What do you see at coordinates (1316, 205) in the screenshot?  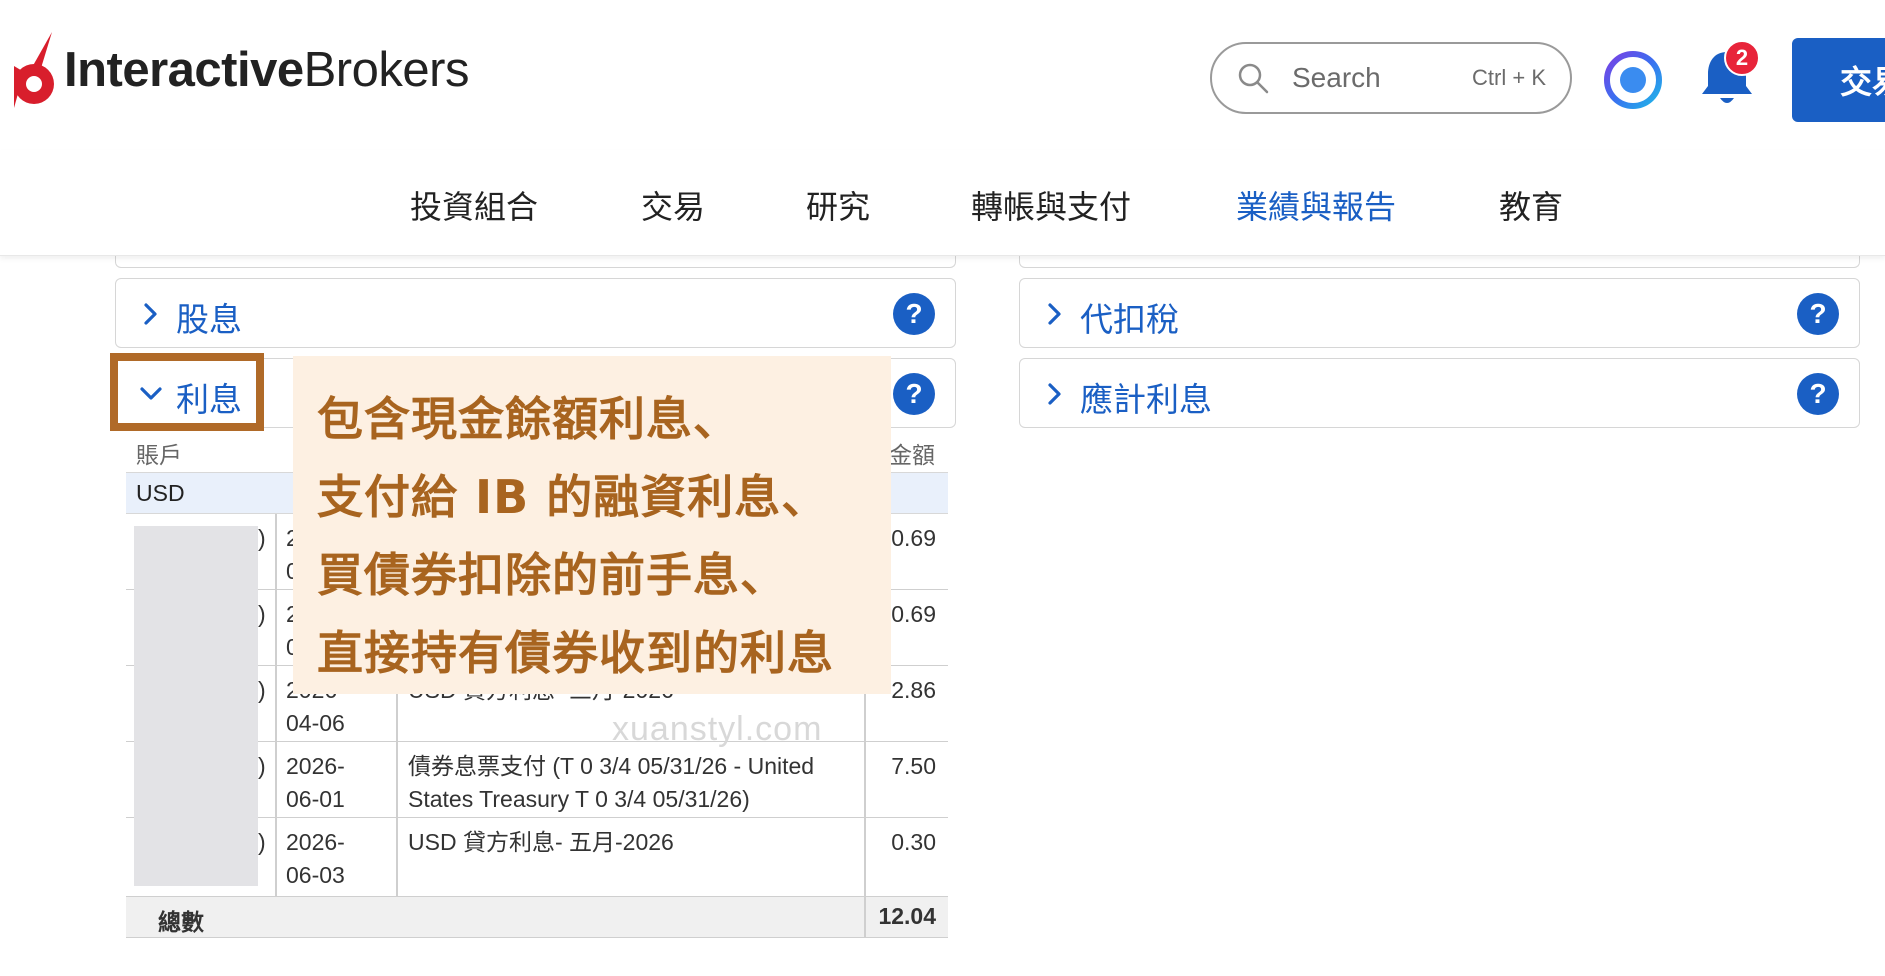 I see `nav-item-performance-reports: 業績與報告` at bounding box center [1316, 205].